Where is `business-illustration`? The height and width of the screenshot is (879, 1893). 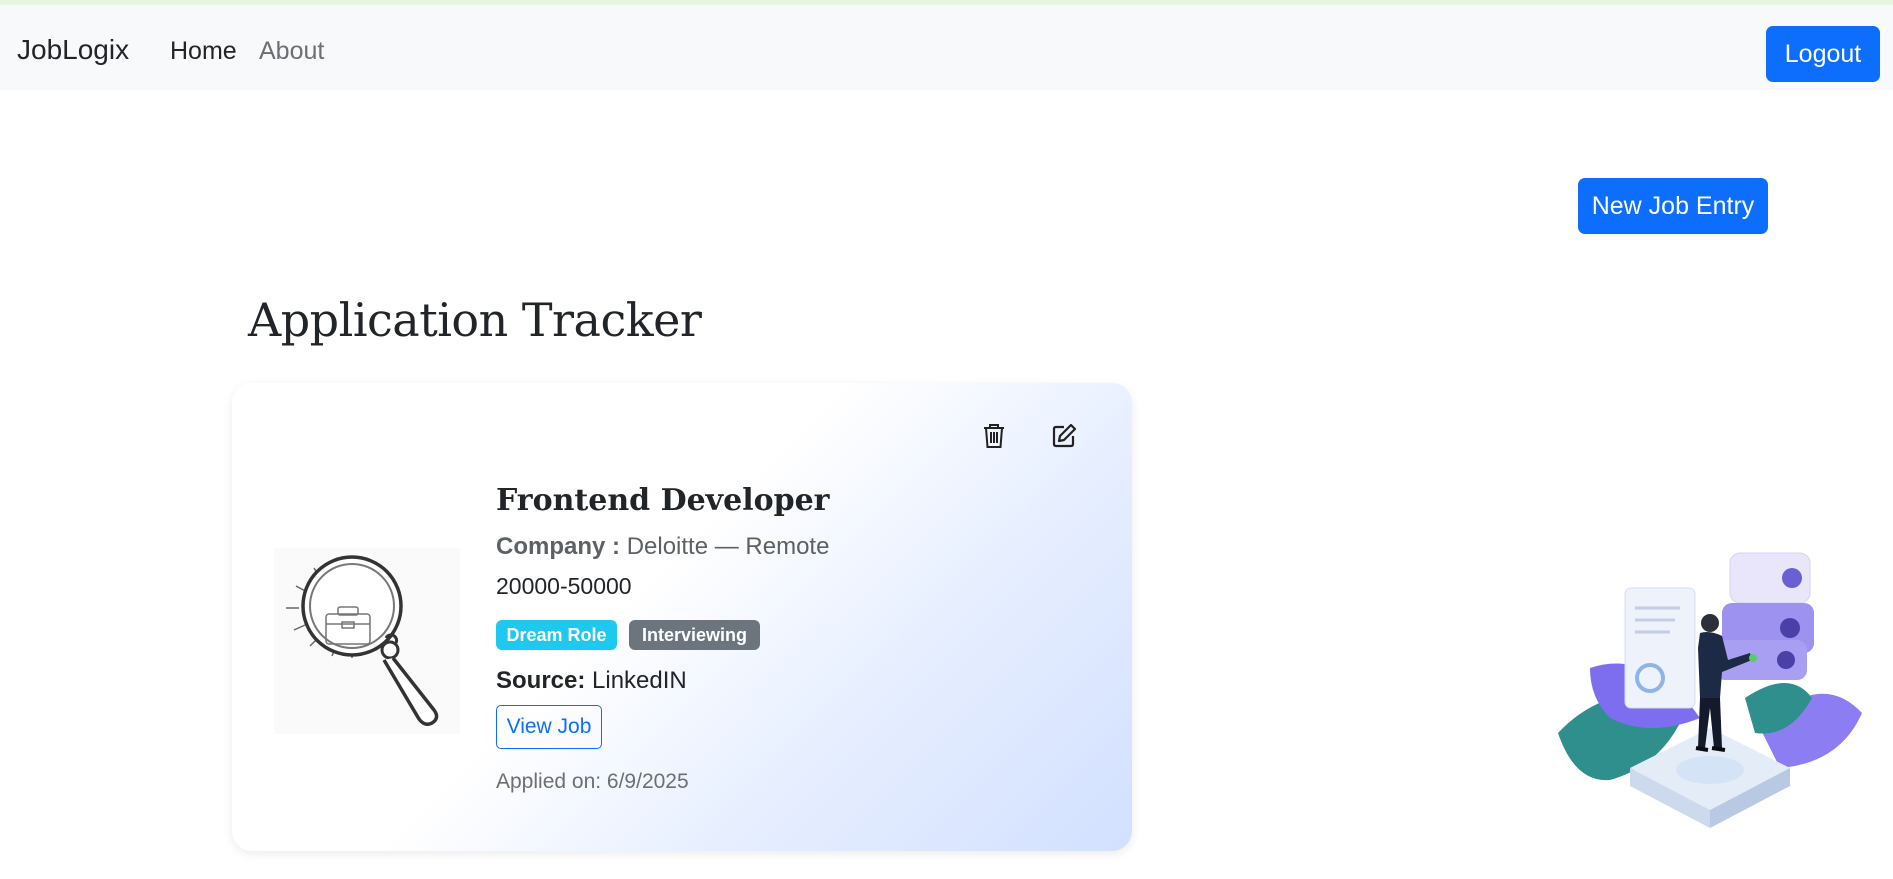 business-illustration is located at coordinates (1710, 693).